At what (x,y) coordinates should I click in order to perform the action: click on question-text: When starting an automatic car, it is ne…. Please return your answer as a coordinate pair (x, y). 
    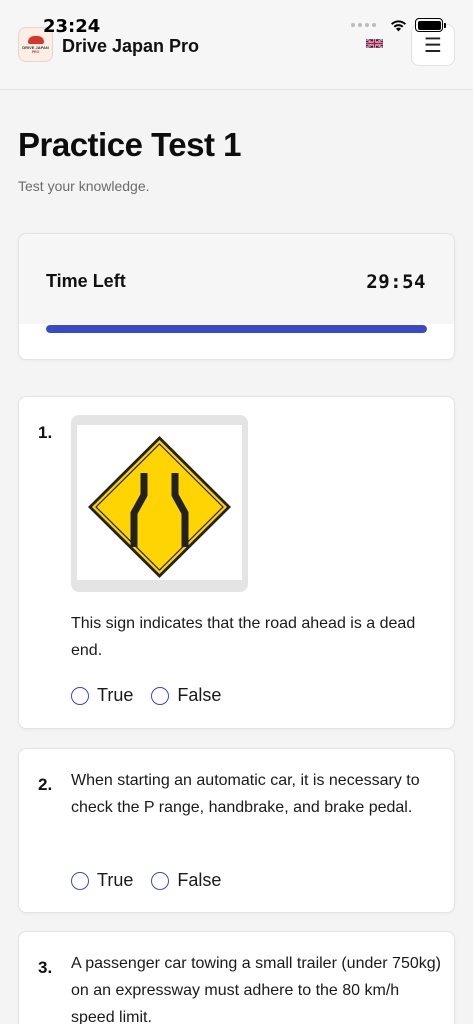
    Looking at the image, I should click on (245, 794).